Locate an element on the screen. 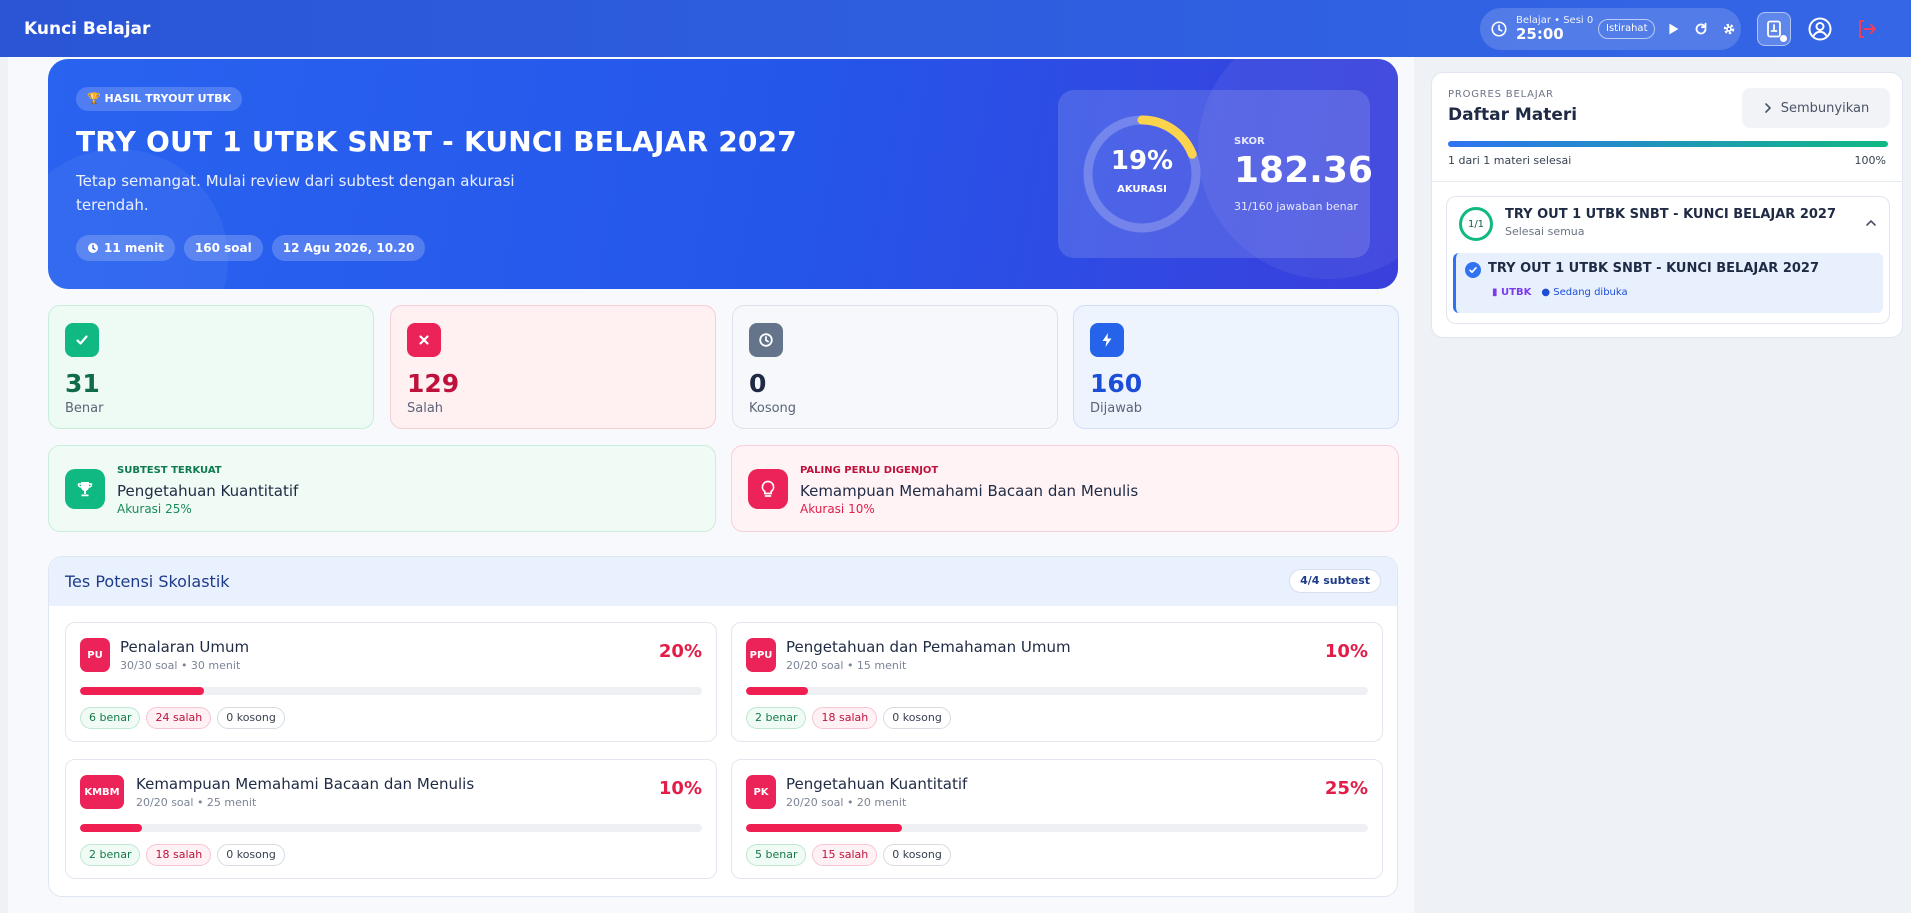 The image size is (1911, 913). progress-text: 1 dari 1 materi selesai is located at coordinates (1510, 160).